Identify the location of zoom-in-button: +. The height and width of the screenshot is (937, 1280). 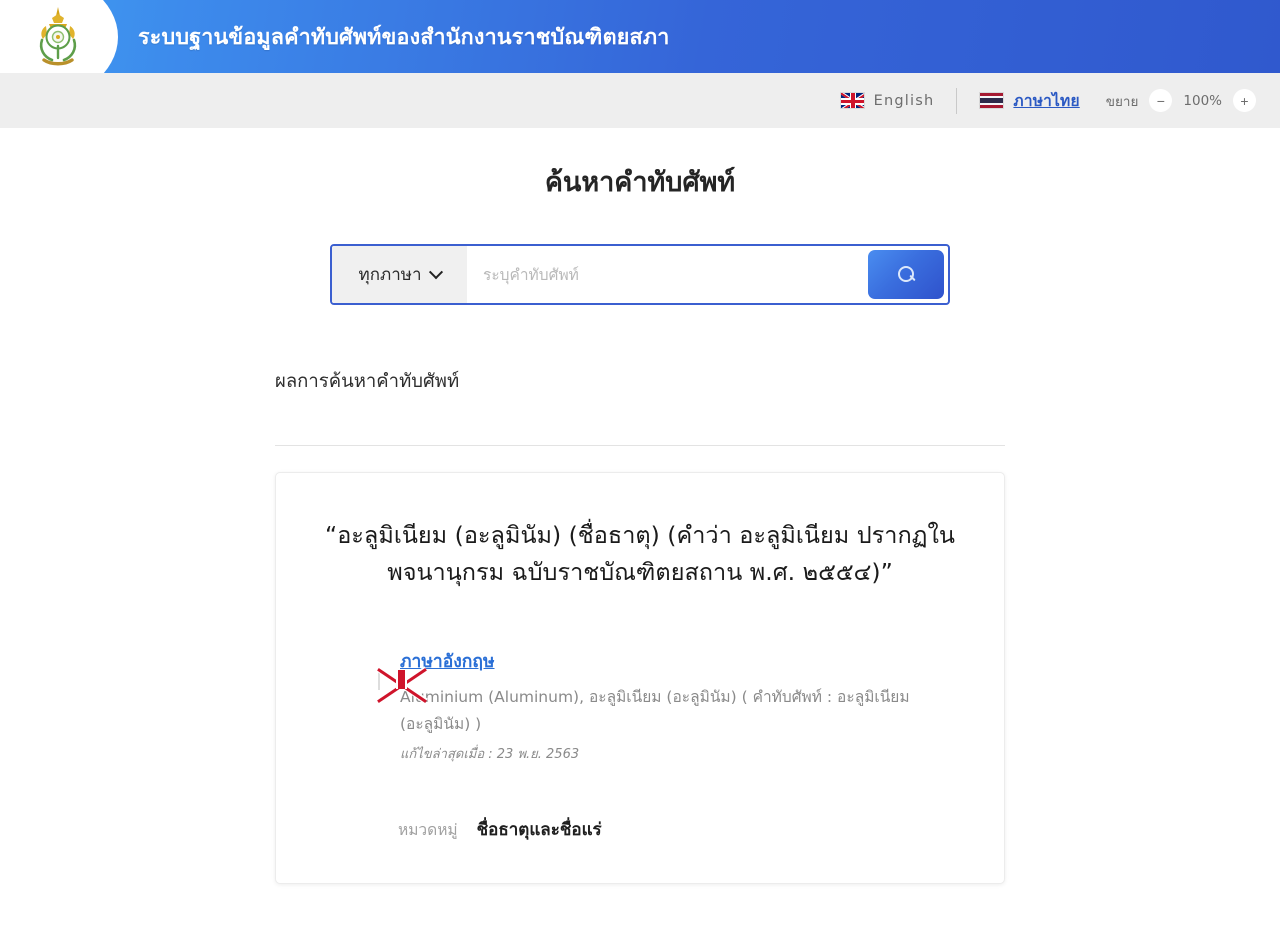
(1244, 100).